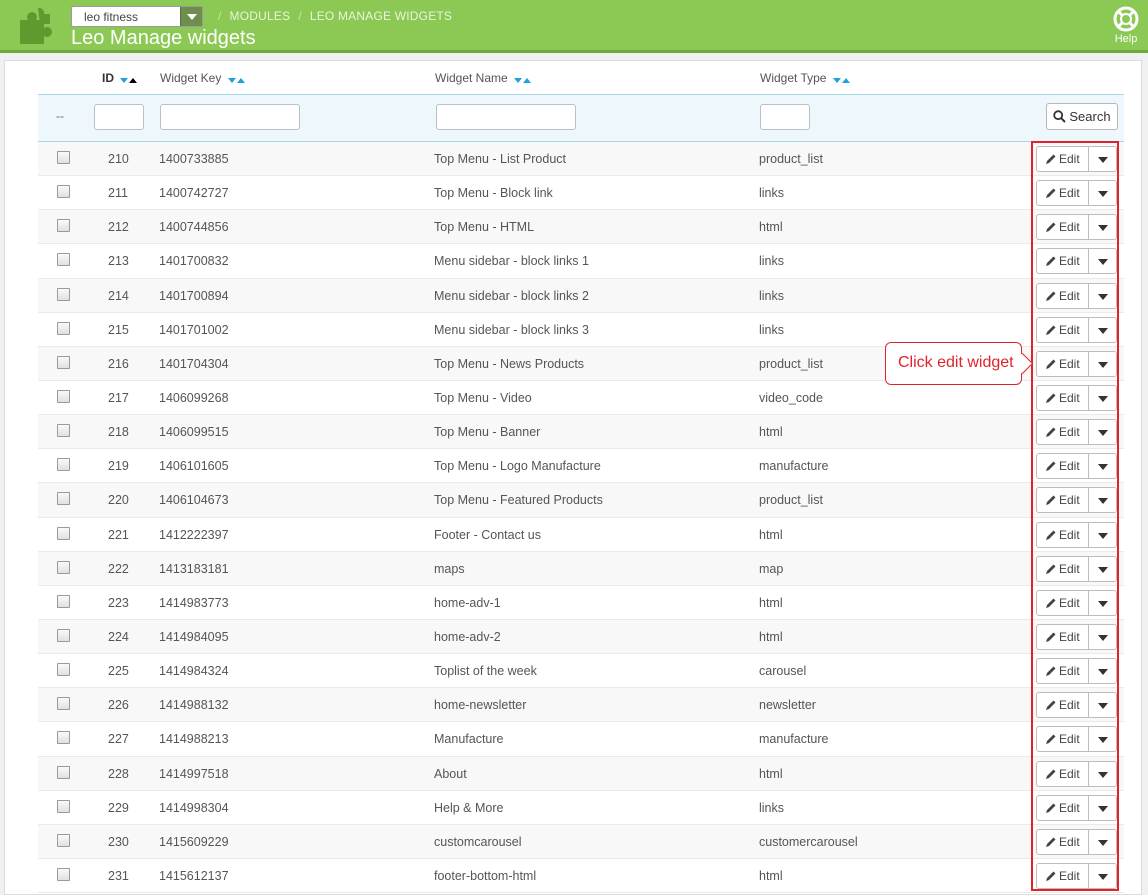 The image size is (1148, 895). I want to click on cell-id: 224, so click(118, 636).